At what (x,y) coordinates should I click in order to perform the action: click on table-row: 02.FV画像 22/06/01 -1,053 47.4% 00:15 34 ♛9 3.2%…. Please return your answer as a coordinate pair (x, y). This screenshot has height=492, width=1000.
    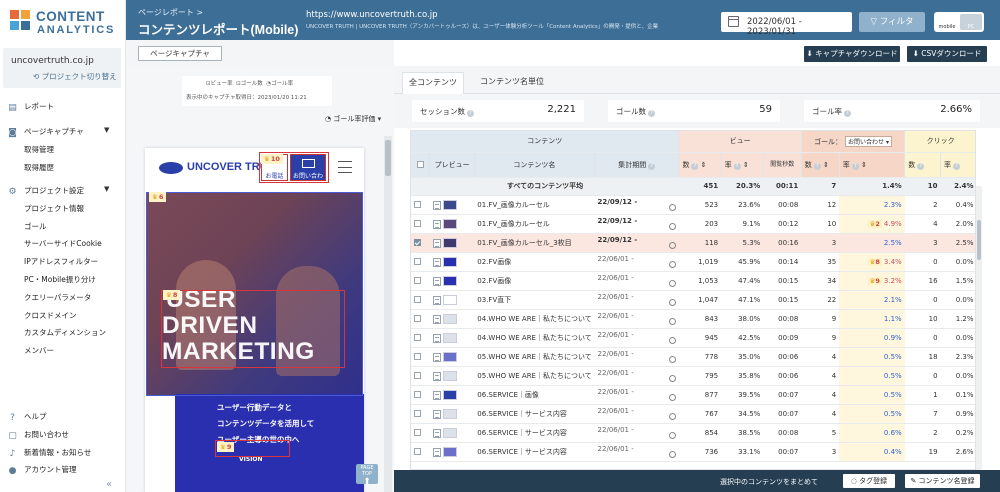
    Looking at the image, I should click on (693, 281).